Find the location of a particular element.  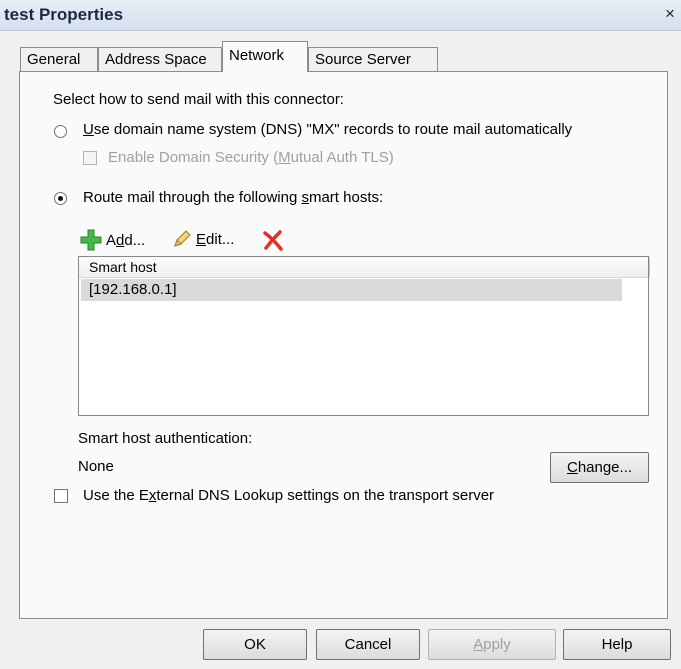

checkbox-domain-security is located at coordinates (90, 158).